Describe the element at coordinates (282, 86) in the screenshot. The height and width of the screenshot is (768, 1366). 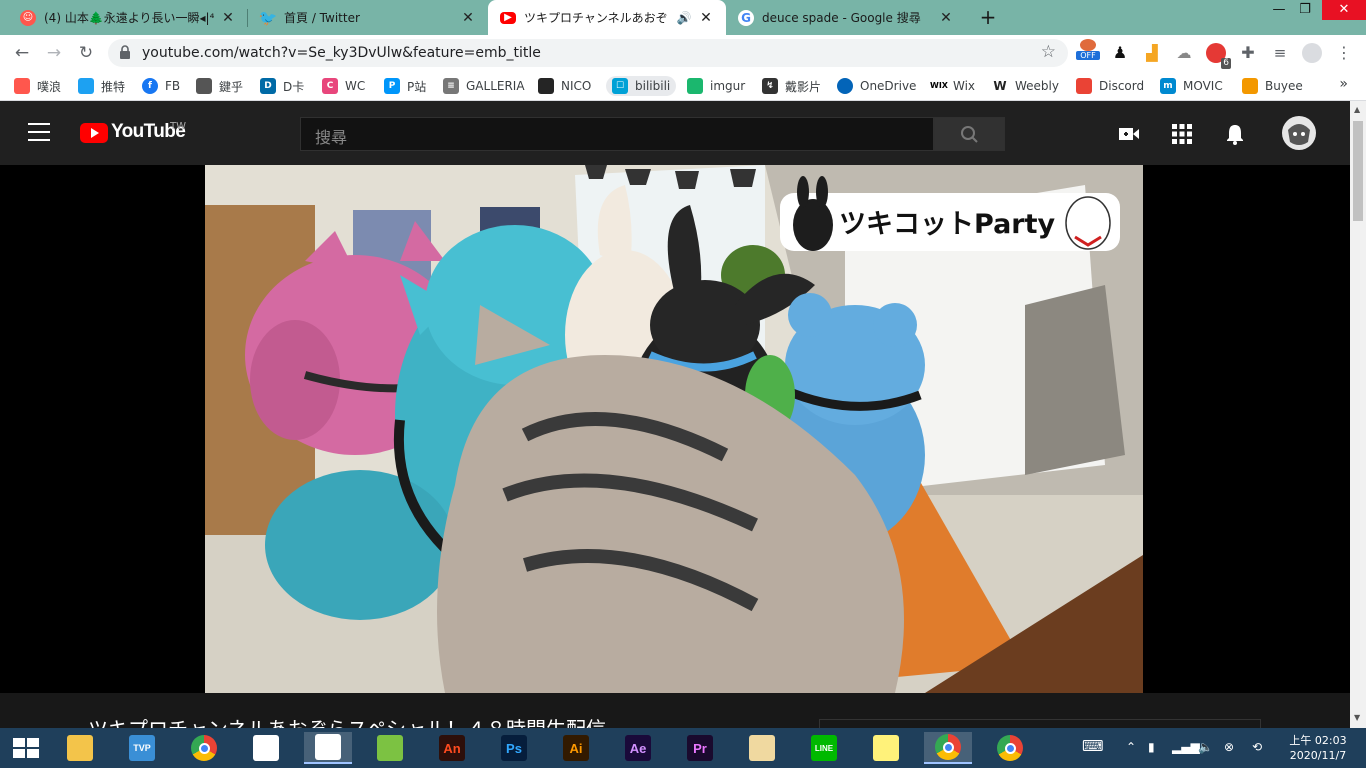
I see `bookmark-dcard: D D卡` at that location.